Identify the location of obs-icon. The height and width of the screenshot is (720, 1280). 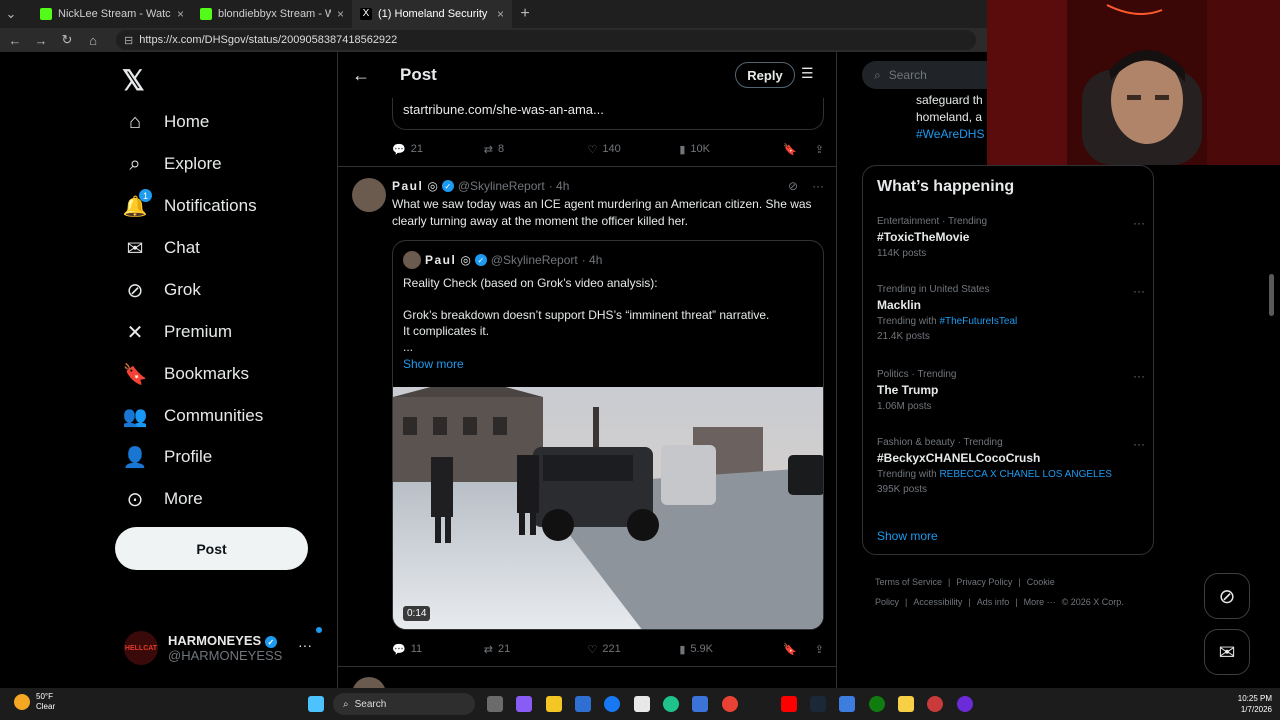
(935, 704).